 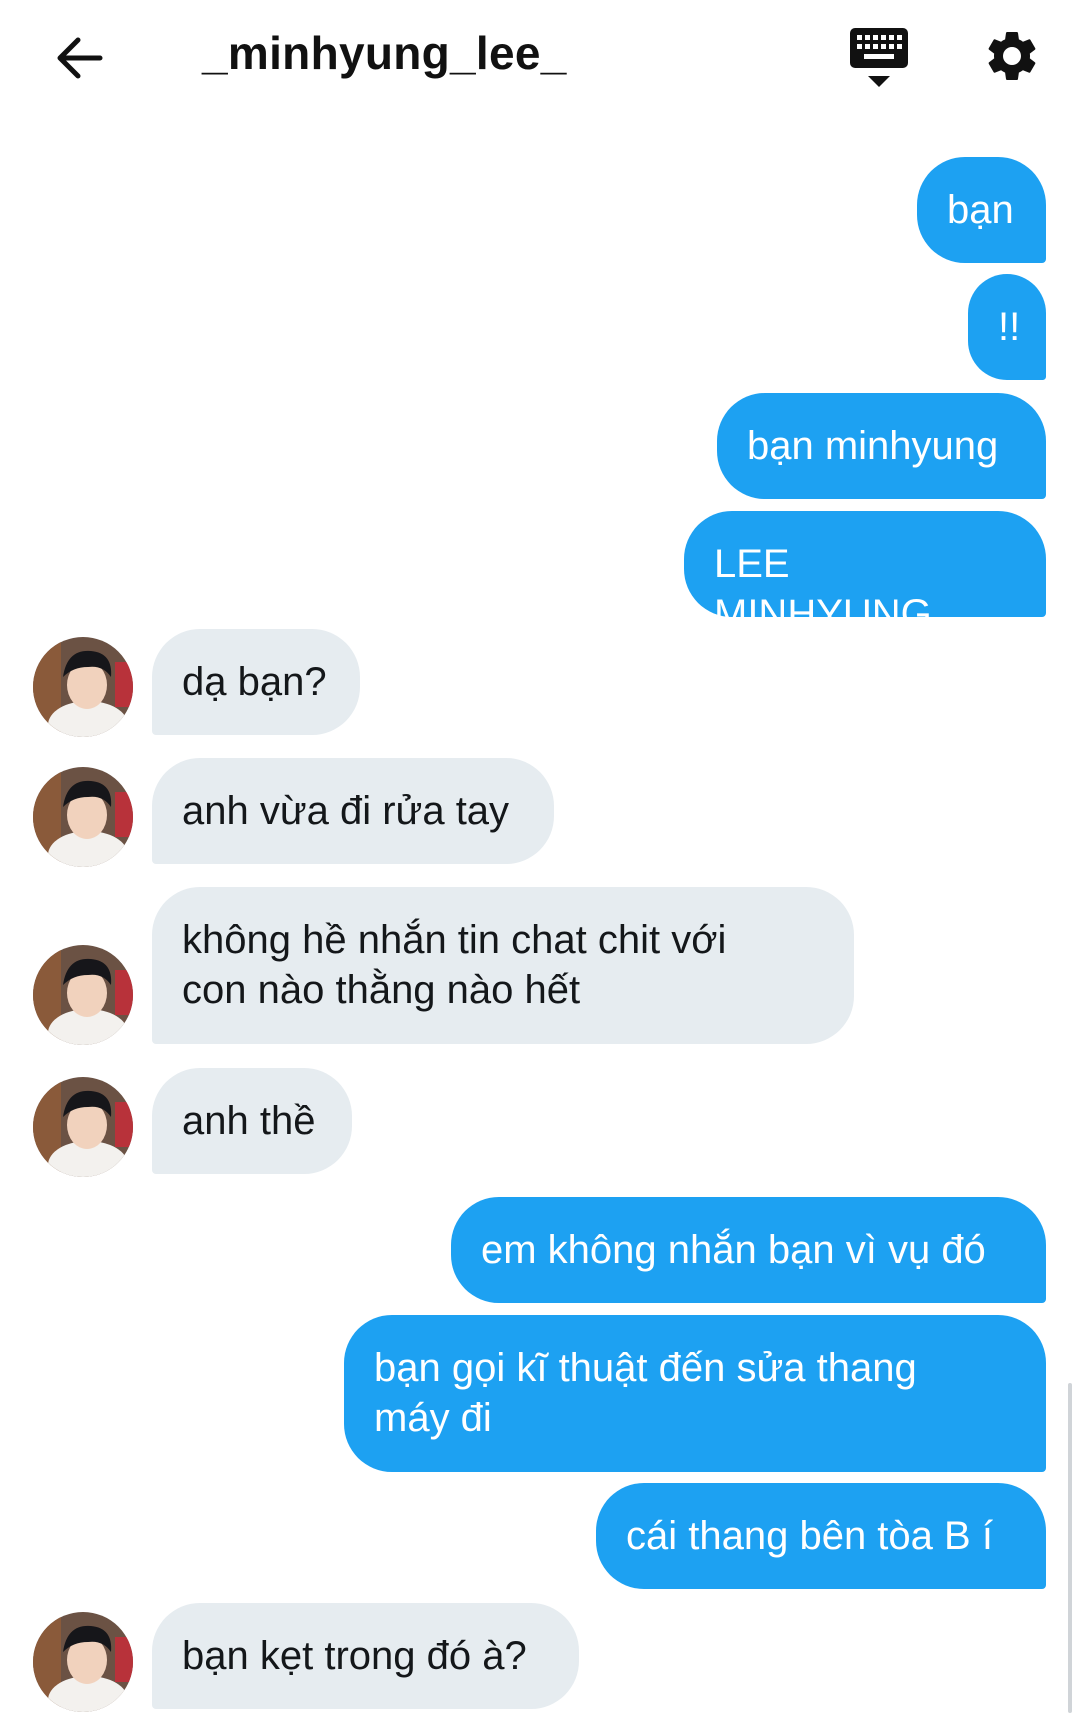 What do you see at coordinates (881, 446) in the screenshot?
I see `message-bubble-outgoing: bạn minhyung` at bounding box center [881, 446].